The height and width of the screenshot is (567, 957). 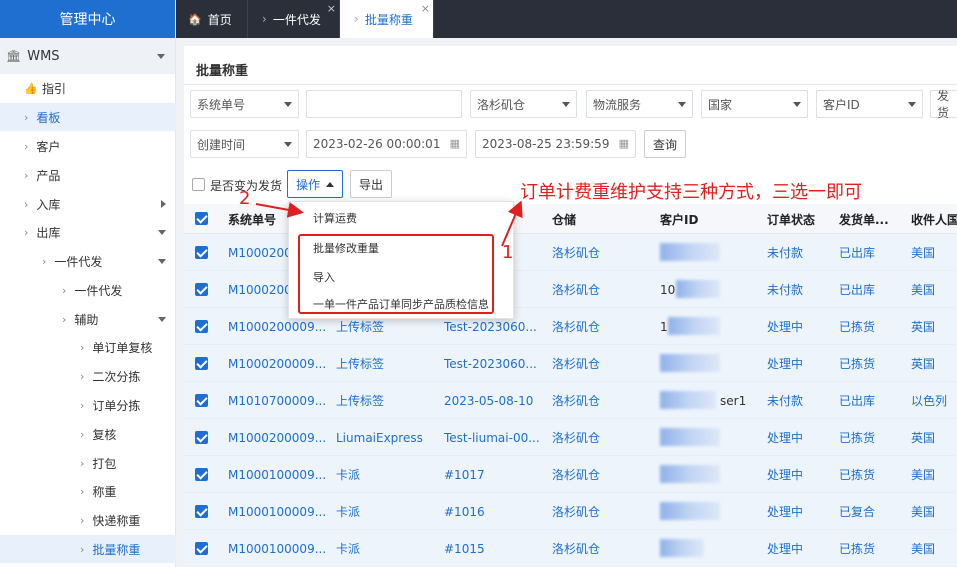 What do you see at coordinates (244, 104) in the screenshot?
I see `field-select: 系统单号` at bounding box center [244, 104].